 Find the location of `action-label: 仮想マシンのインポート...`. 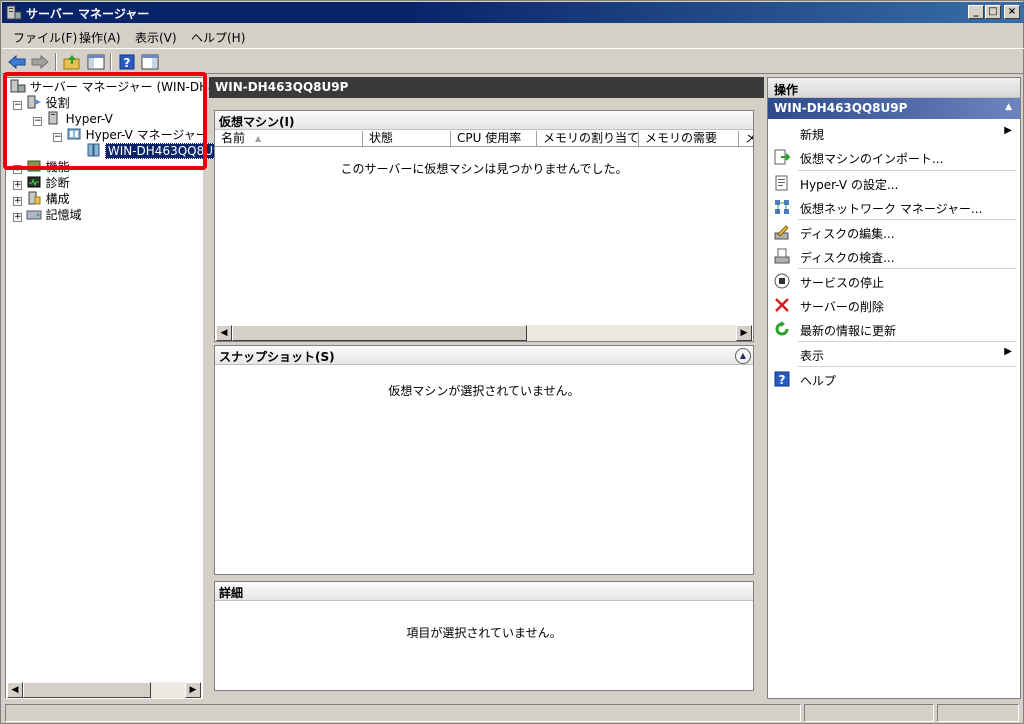

action-label: 仮想マシンのインポート... is located at coordinates (872, 159).